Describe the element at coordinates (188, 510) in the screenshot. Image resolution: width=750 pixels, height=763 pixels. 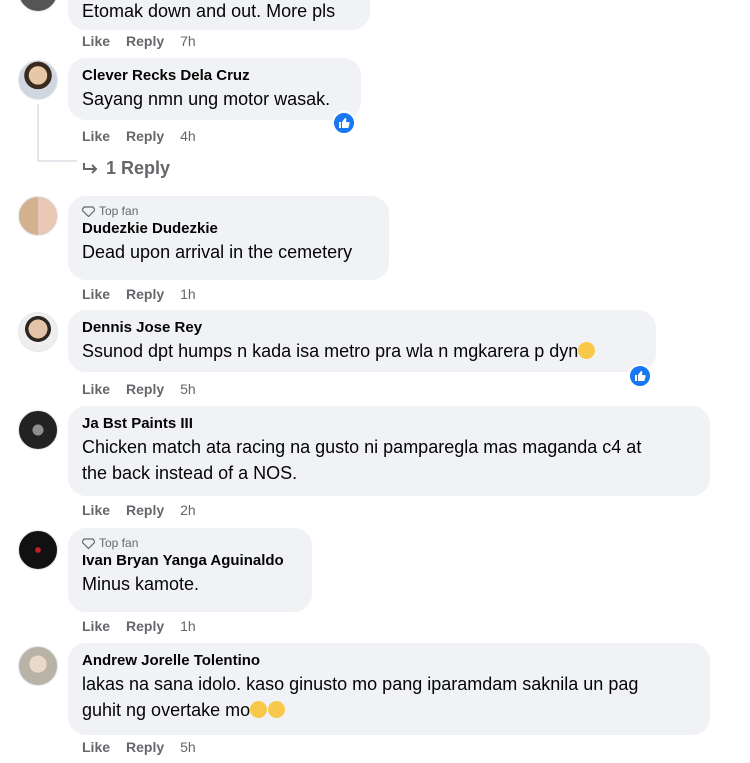
I see `timestamp: 2h` at that location.